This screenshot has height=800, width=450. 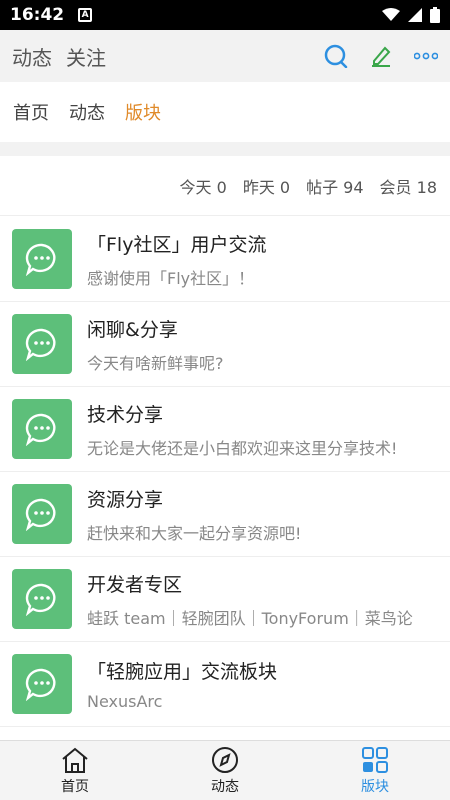 What do you see at coordinates (171, 278) in the screenshot?
I see `board-desc: 感谢使用「Fly社区」！` at bounding box center [171, 278].